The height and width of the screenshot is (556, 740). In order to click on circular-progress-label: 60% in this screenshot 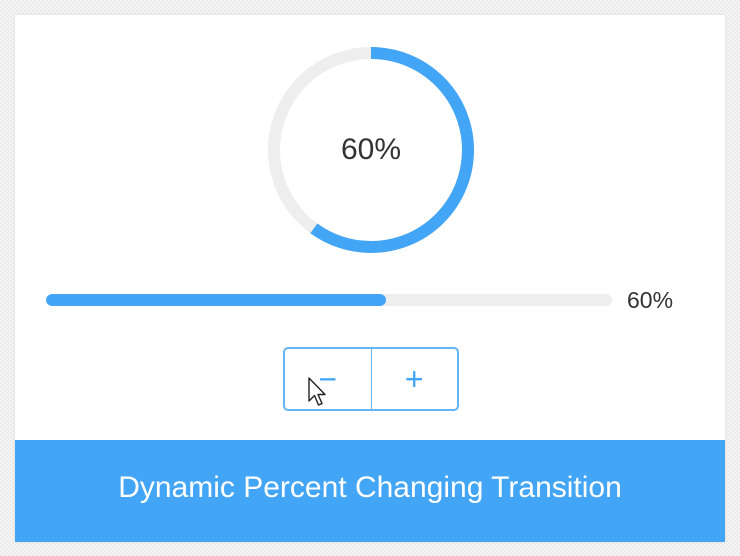, I will do `click(371, 149)`.